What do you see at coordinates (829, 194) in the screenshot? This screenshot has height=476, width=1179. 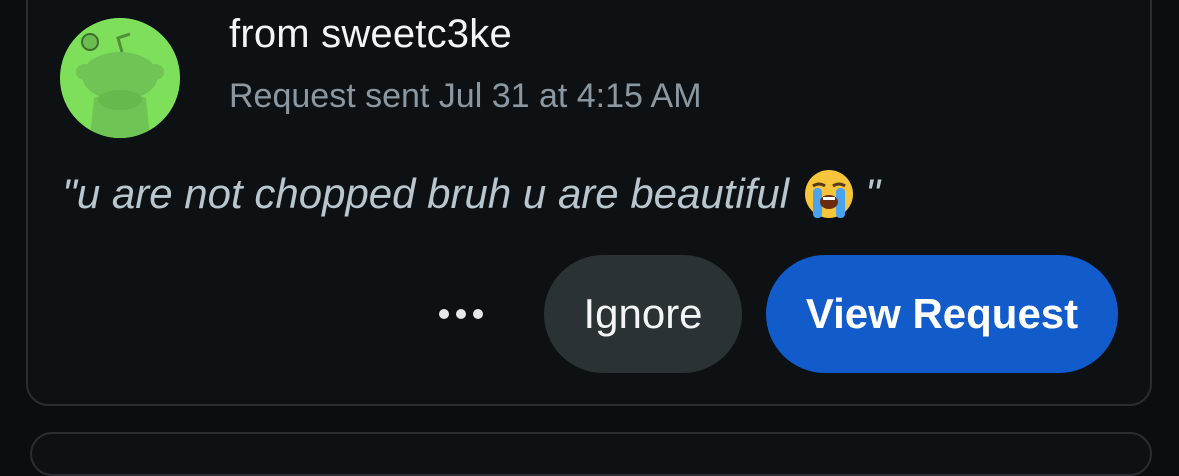 I see `loudly-crying-face-icon` at bounding box center [829, 194].